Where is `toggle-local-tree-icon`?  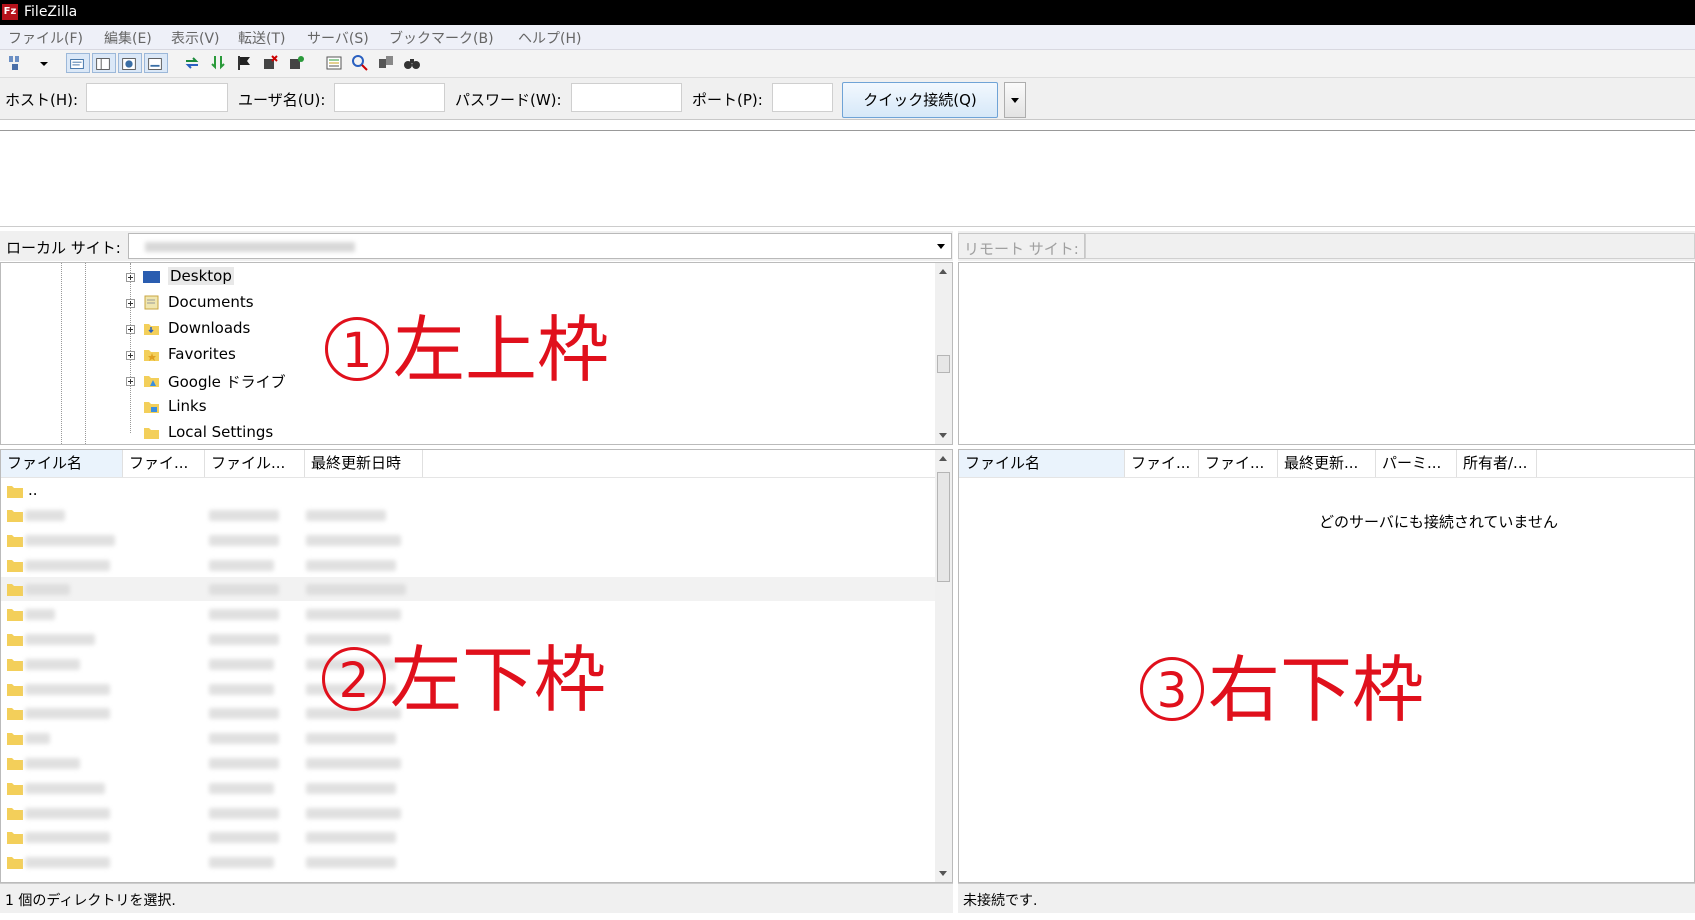 toggle-local-tree-icon is located at coordinates (104, 63).